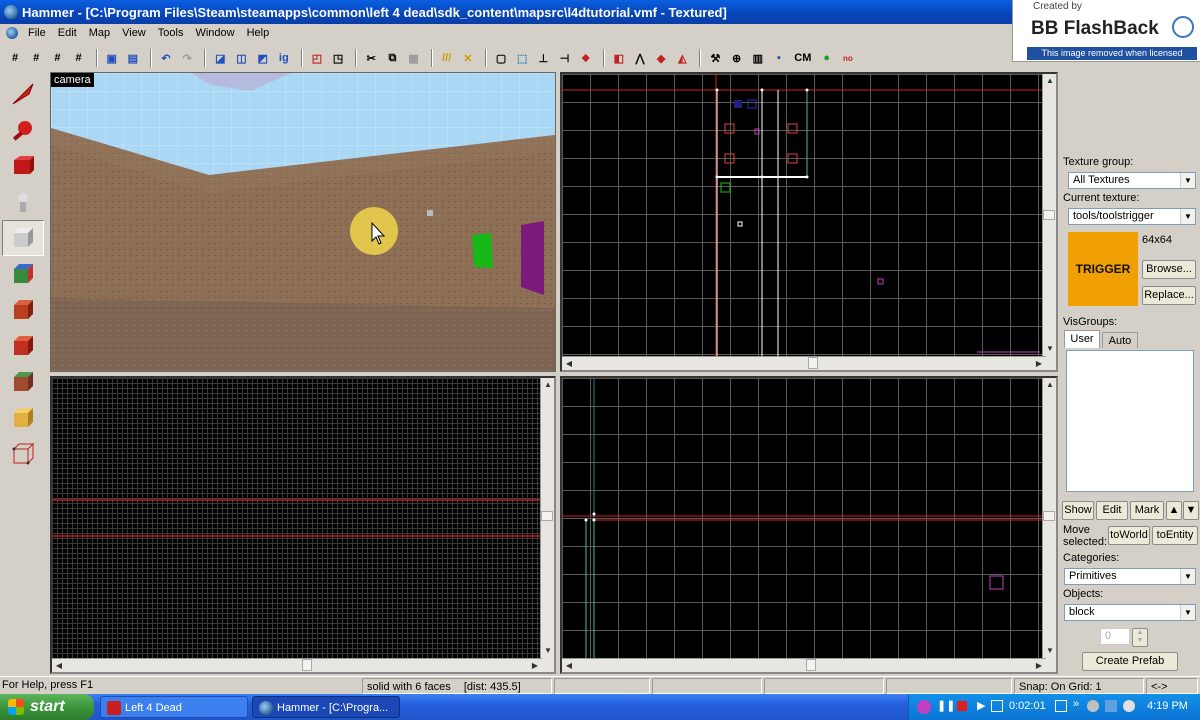 The height and width of the screenshot is (720, 1200). What do you see at coordinates (522, 58) in the screenshot?
I see `selection-rect-icon: ⬚` at bounding box center [522, 58].